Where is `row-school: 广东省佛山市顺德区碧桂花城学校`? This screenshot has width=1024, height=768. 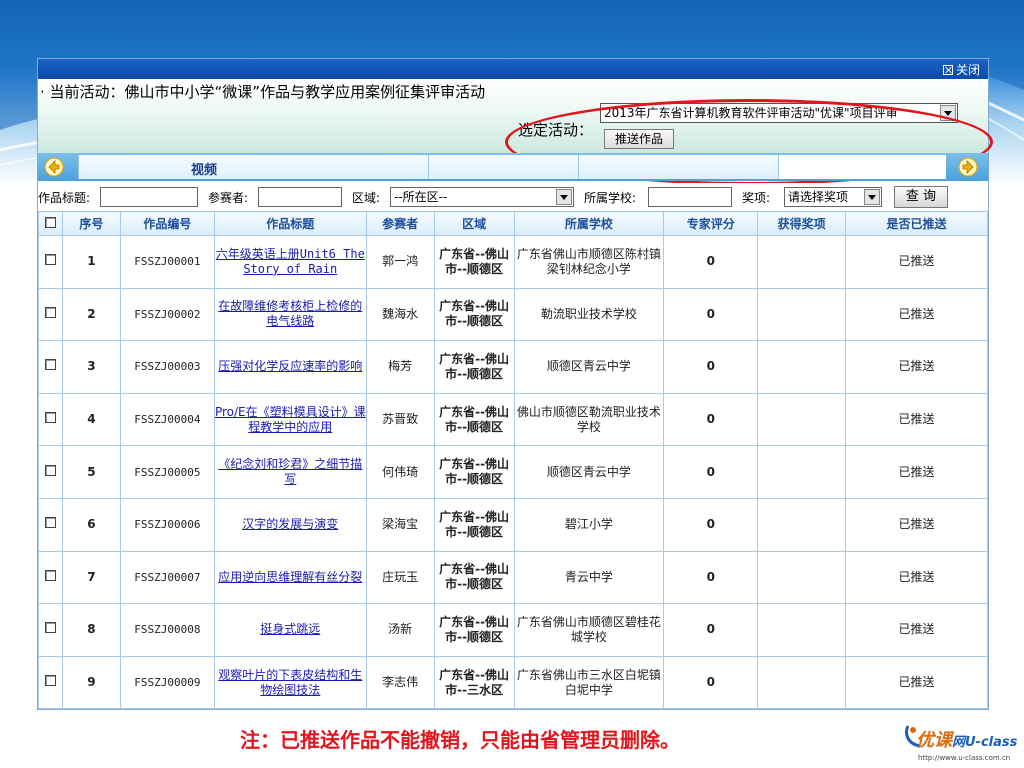
row-school: 广东省佛山市顺德区碧桂花城学校 is located at coordinates (589, 630).